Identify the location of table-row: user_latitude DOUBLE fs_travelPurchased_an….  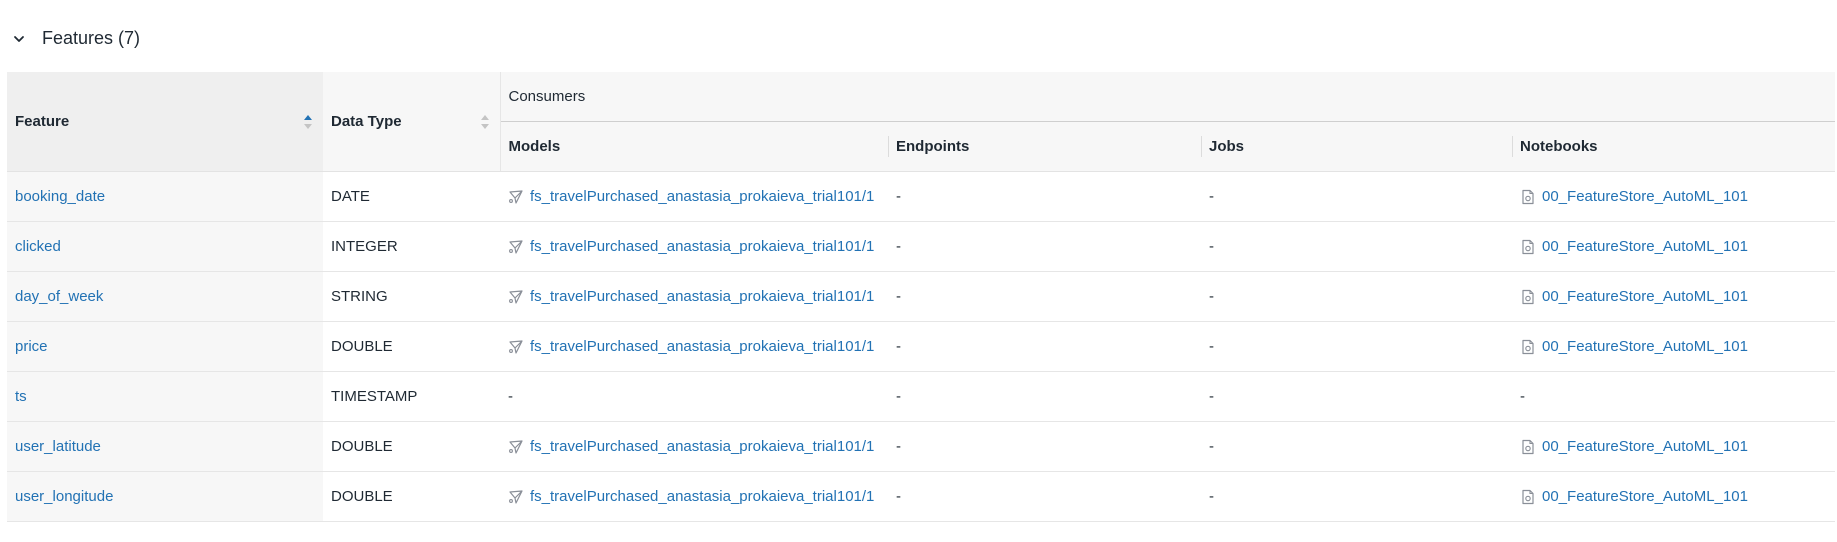
(921, 446).